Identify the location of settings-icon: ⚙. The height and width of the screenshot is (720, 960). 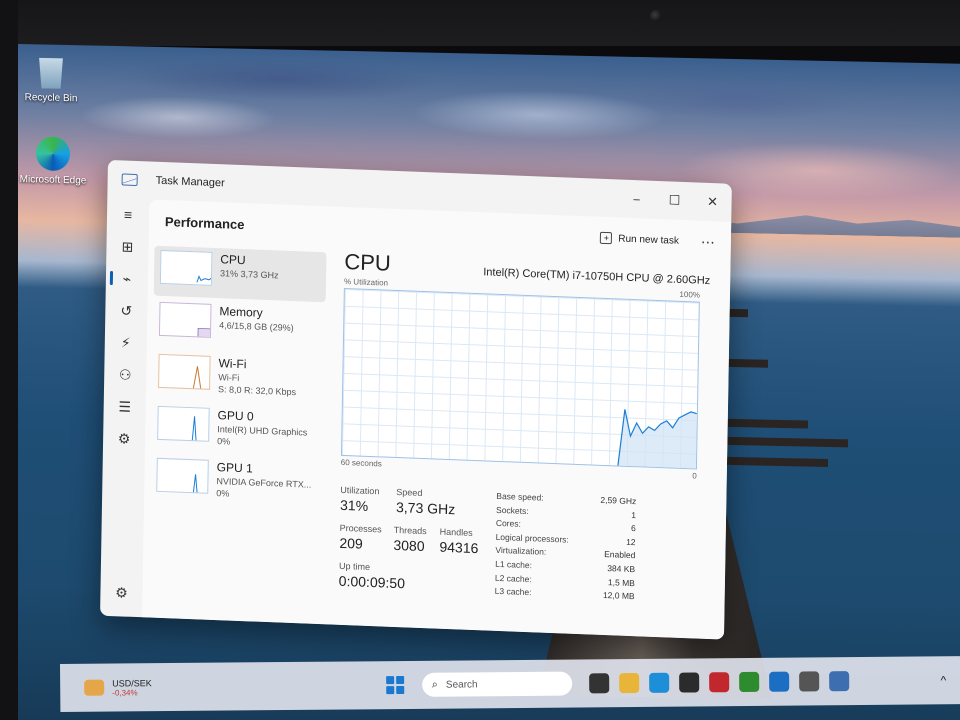
(121, 593).